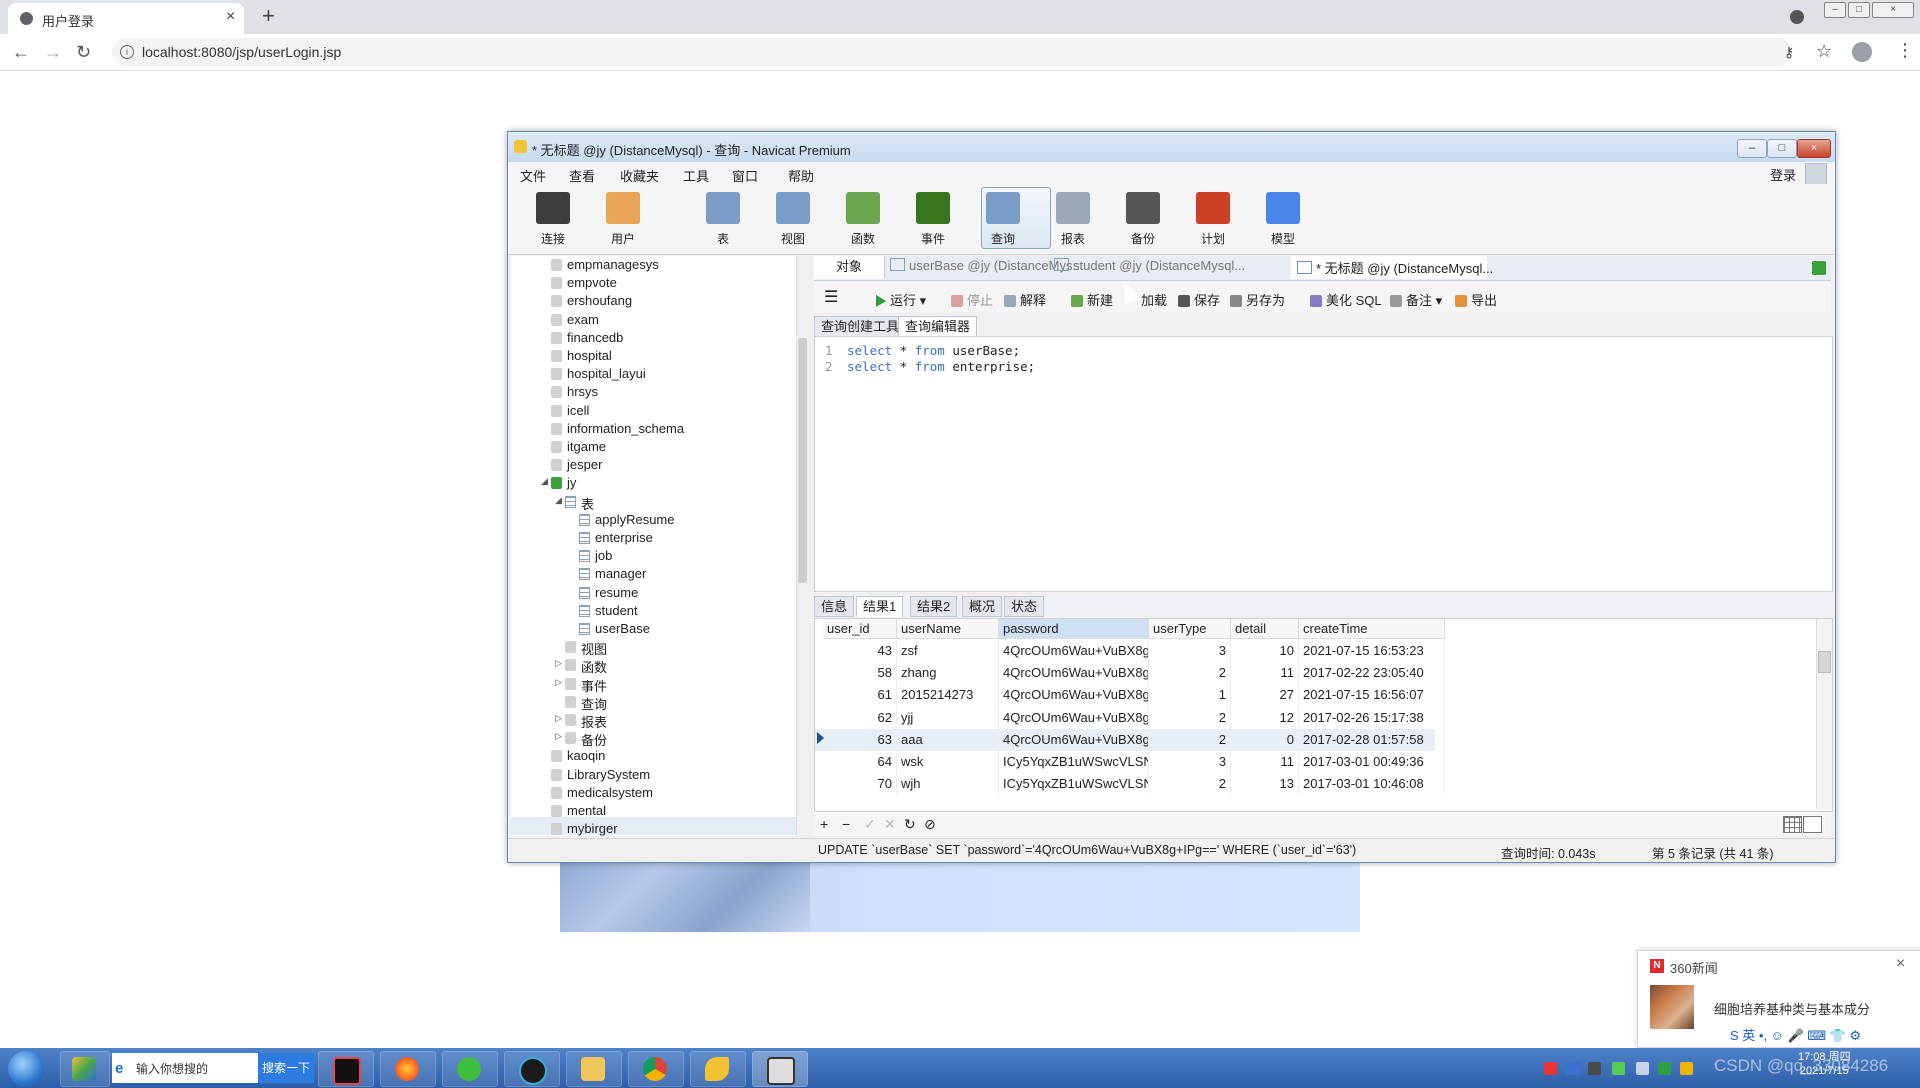 Image resolution: width=1920 pixels, height=1088 pixels. What do you see at coordinates (185, 1068) in the screenshot?
I see `taskbar-search-box: e 输入你想搜的` at bounding box center [185, 1068].